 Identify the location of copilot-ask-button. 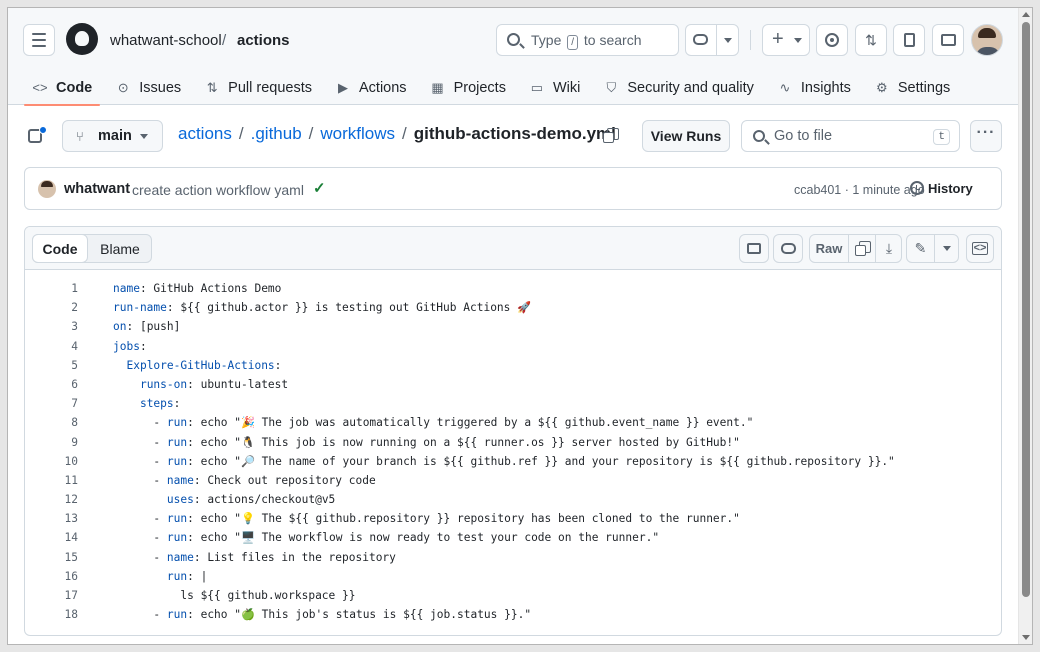
(788, 248).